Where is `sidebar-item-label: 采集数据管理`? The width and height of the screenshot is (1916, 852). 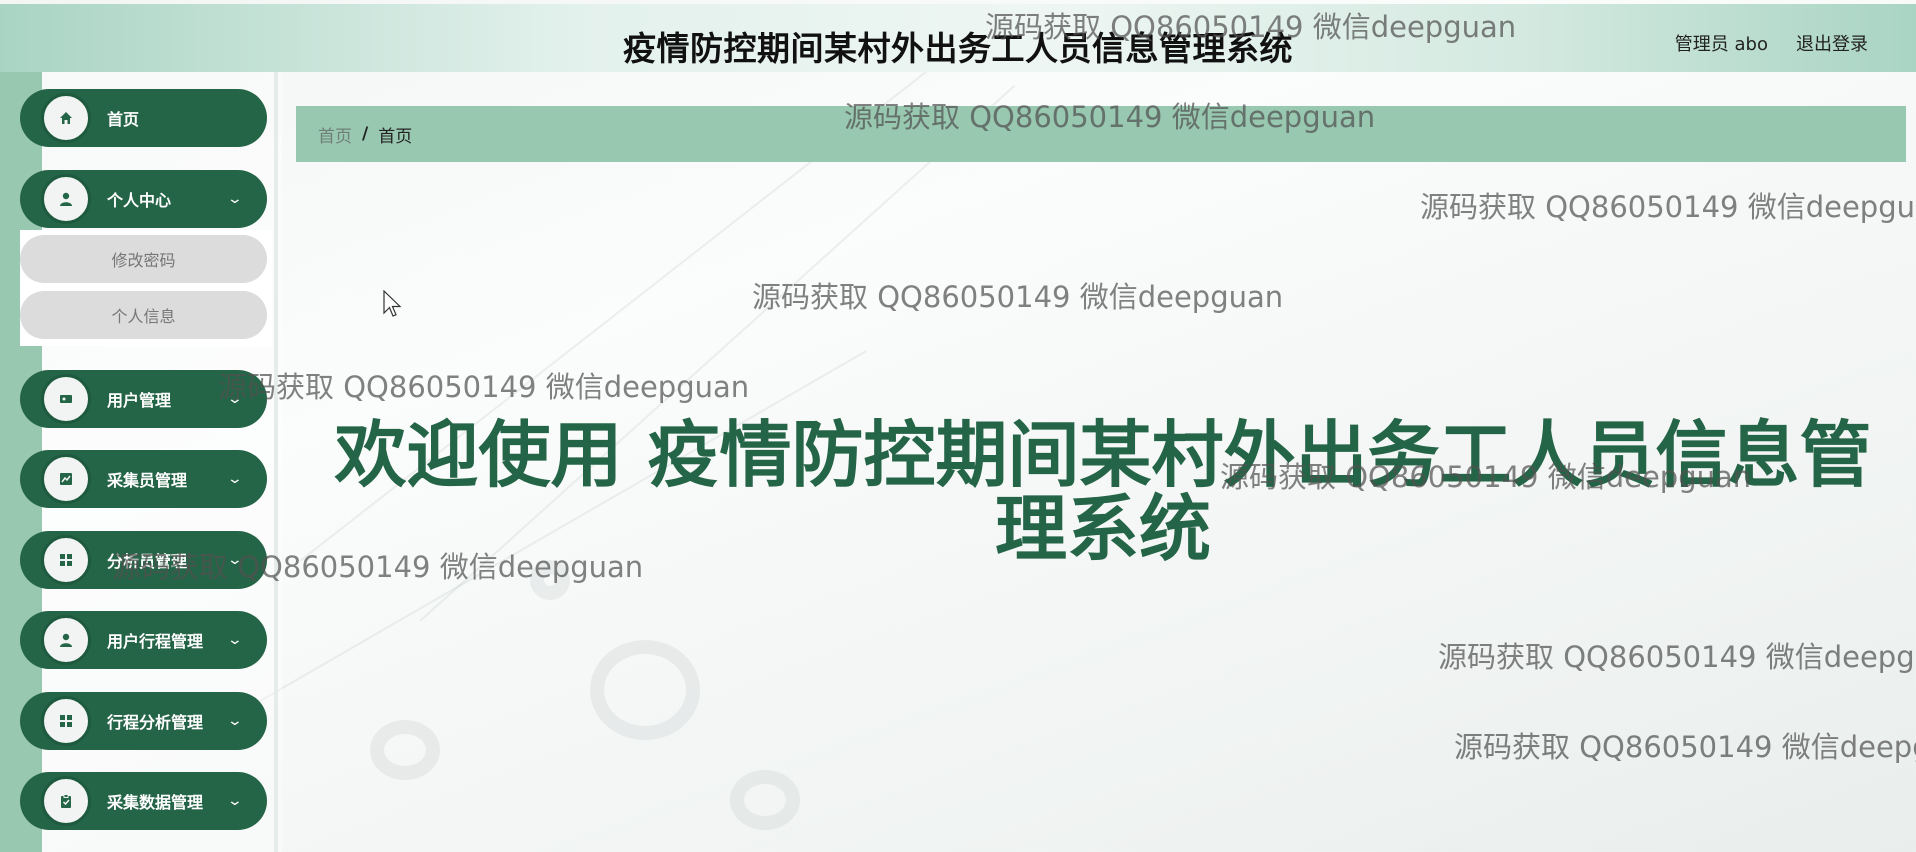 sidebar-item-label: 采集数据管理 is located at coordinates (155, 802).